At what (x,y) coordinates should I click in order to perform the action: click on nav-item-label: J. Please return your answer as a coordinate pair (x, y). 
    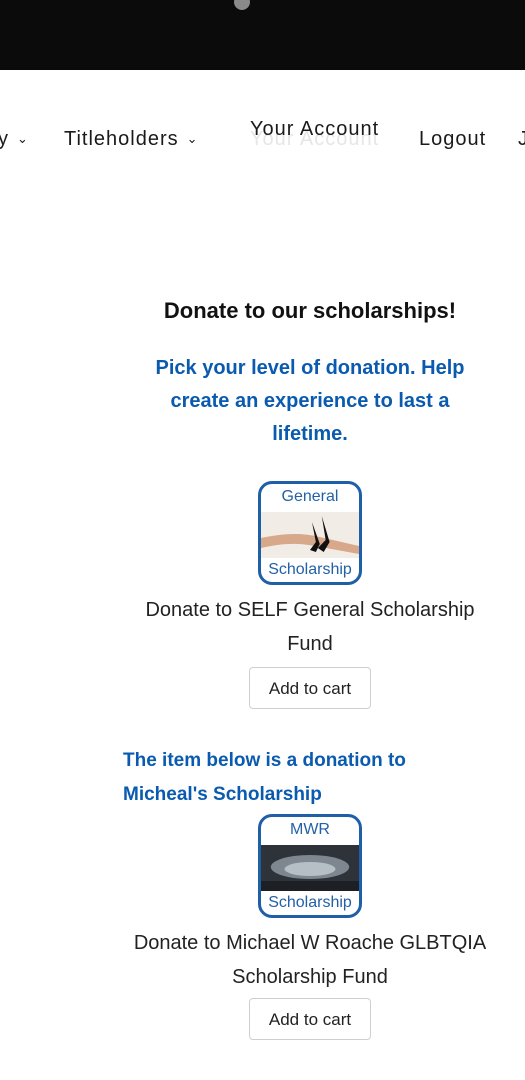
    Looking at the image, I should click on (521, 139).